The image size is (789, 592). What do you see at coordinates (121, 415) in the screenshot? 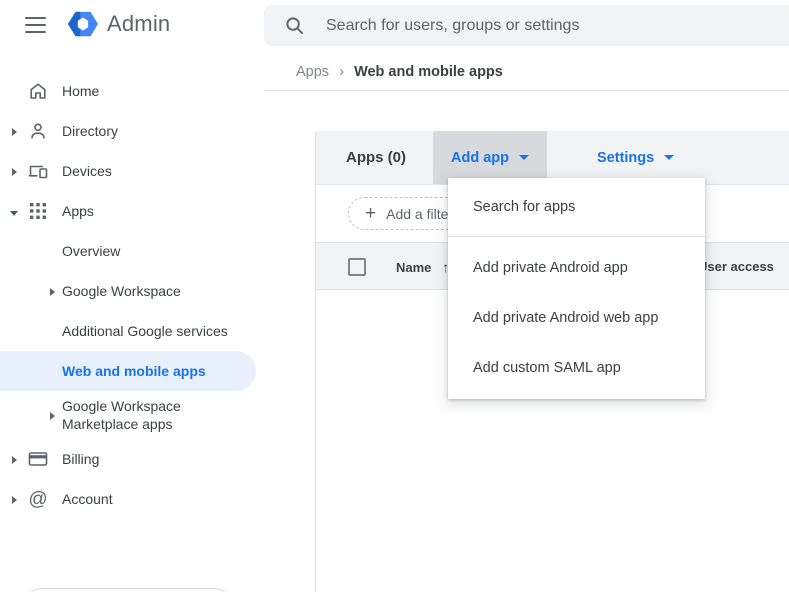
I see `sidebar-item-label: Google Workspace Marketplace apps` at bounding box center [121, 415].